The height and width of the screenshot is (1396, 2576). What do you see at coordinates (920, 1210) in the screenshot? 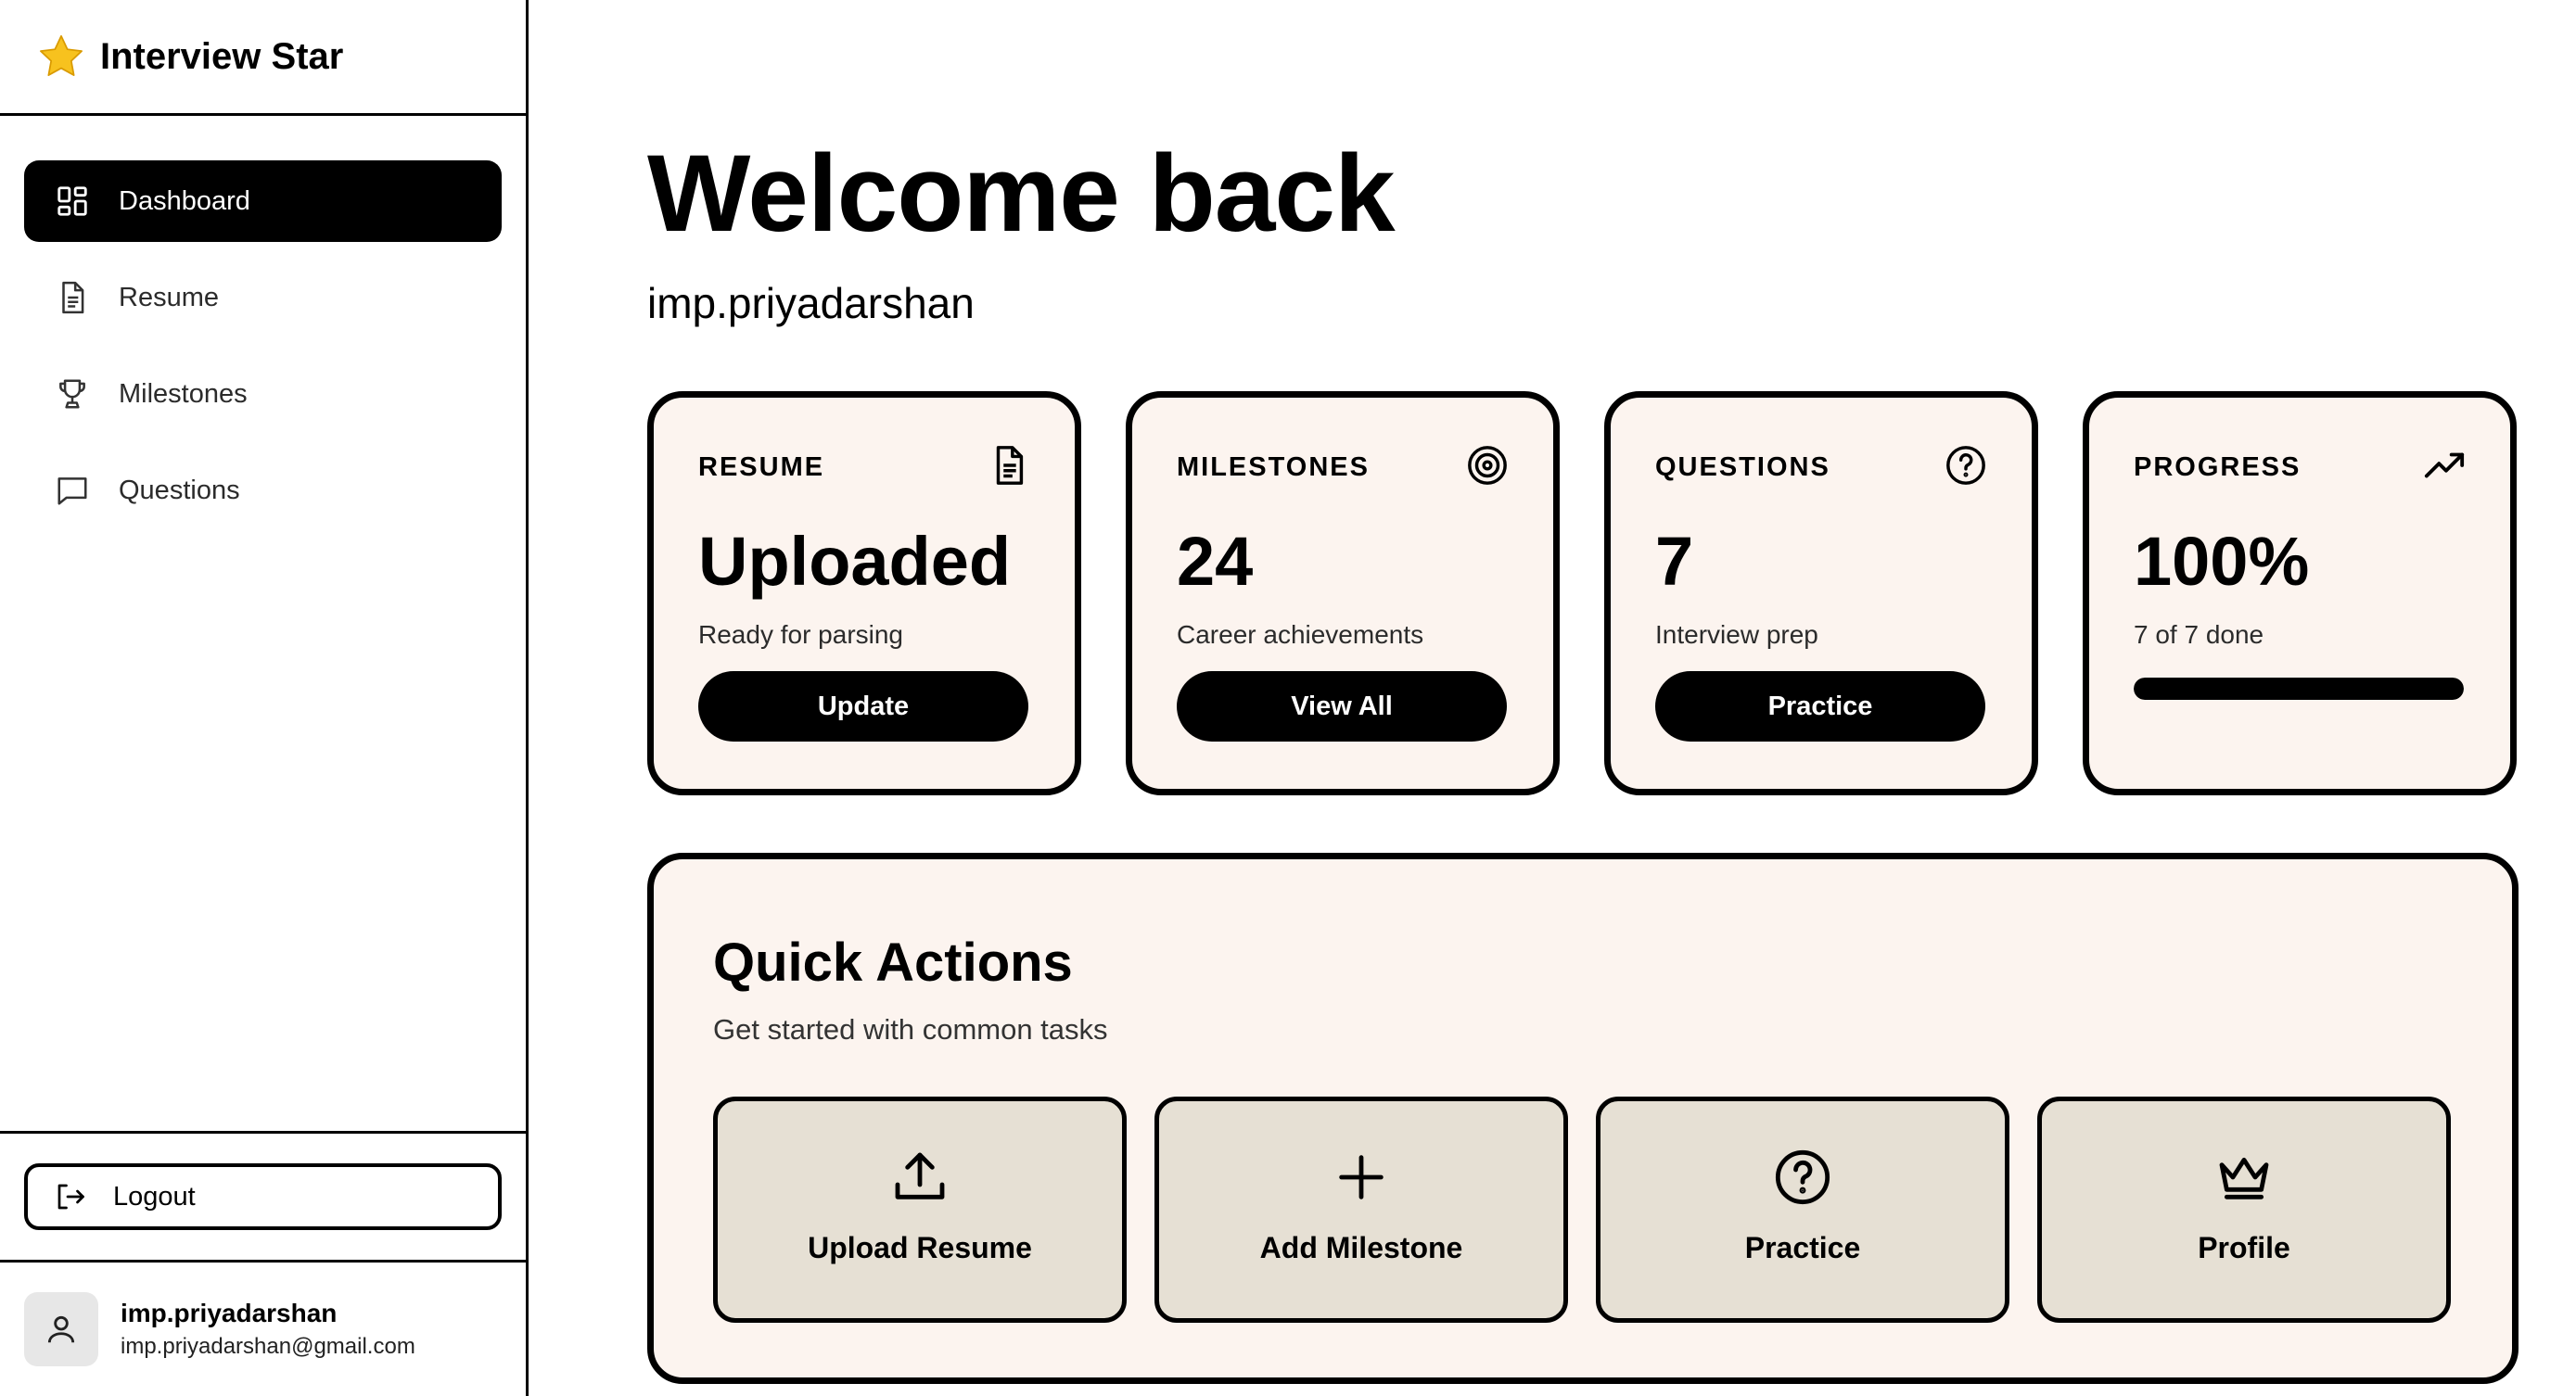
I see `upload-resume-button: Upload Resume` at bounding box center [920, 1210].